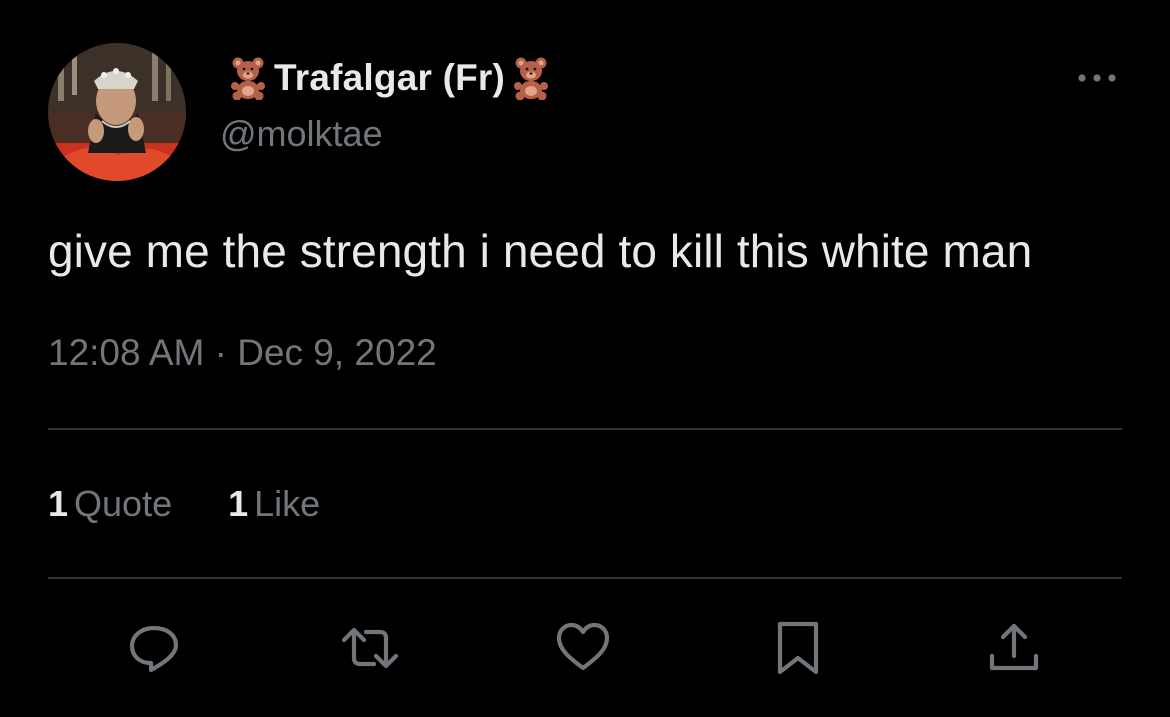 The height and width of the screenshot is (717, 1170). I want to click on engagement-stats: 1 Quote 1 Like, so click(184, 504).